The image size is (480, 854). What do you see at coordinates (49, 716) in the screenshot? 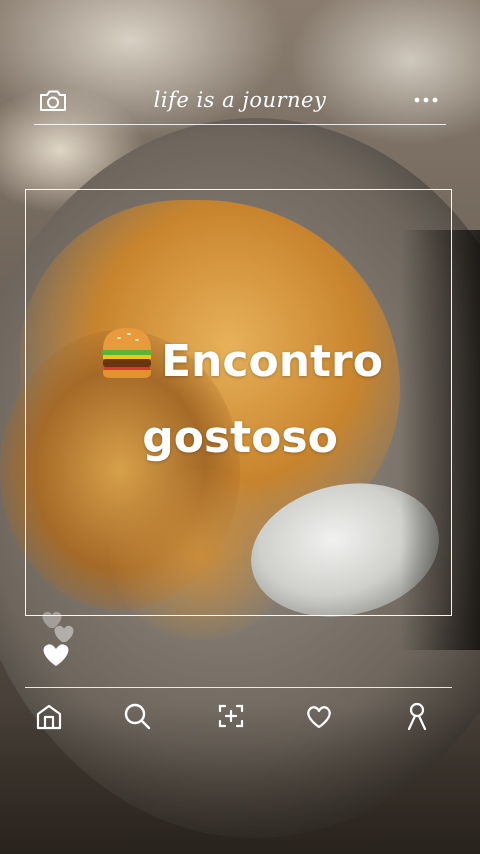
I see `home-icon` at bounding box center [49, 716].